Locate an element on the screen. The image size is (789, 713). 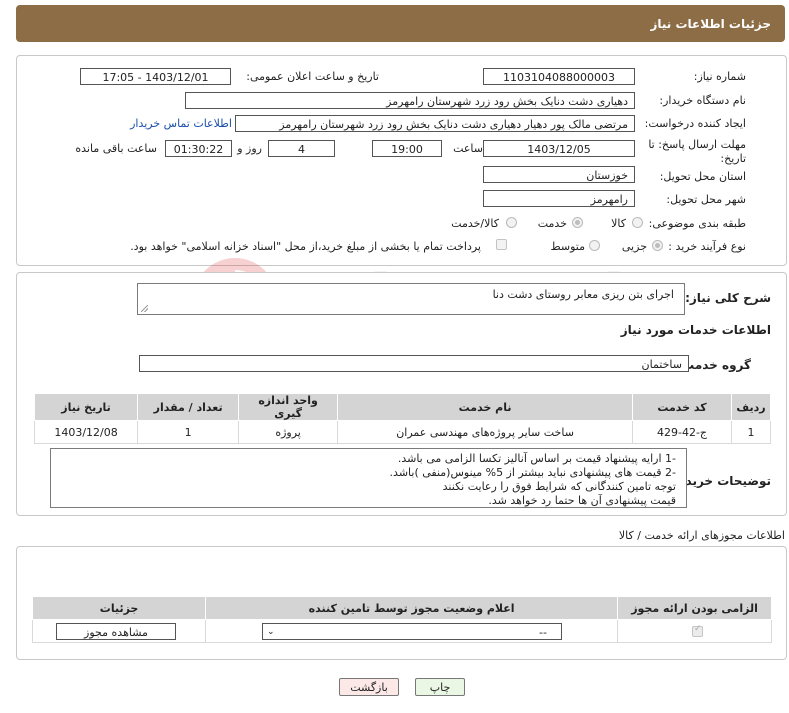
need-number-label: شماره نیاز: is located at coordinates (719, 76).